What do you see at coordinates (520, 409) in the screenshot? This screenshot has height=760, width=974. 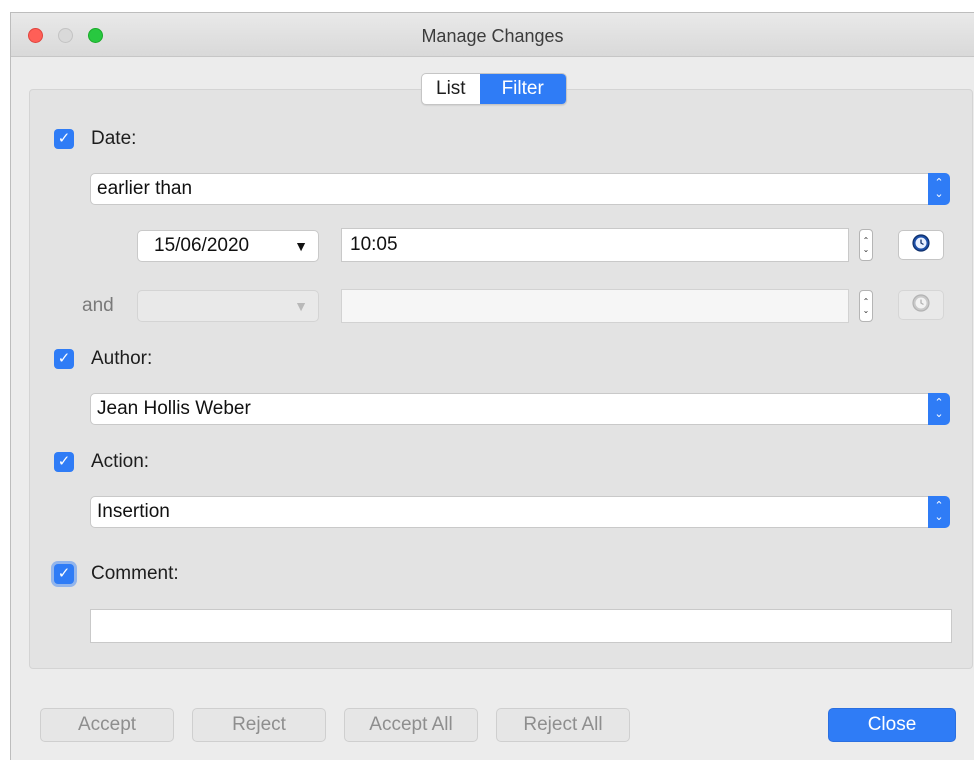 I see `author-select: Jean Hollis Weber ⌃ ⌄` at bounding box center [520, 409].